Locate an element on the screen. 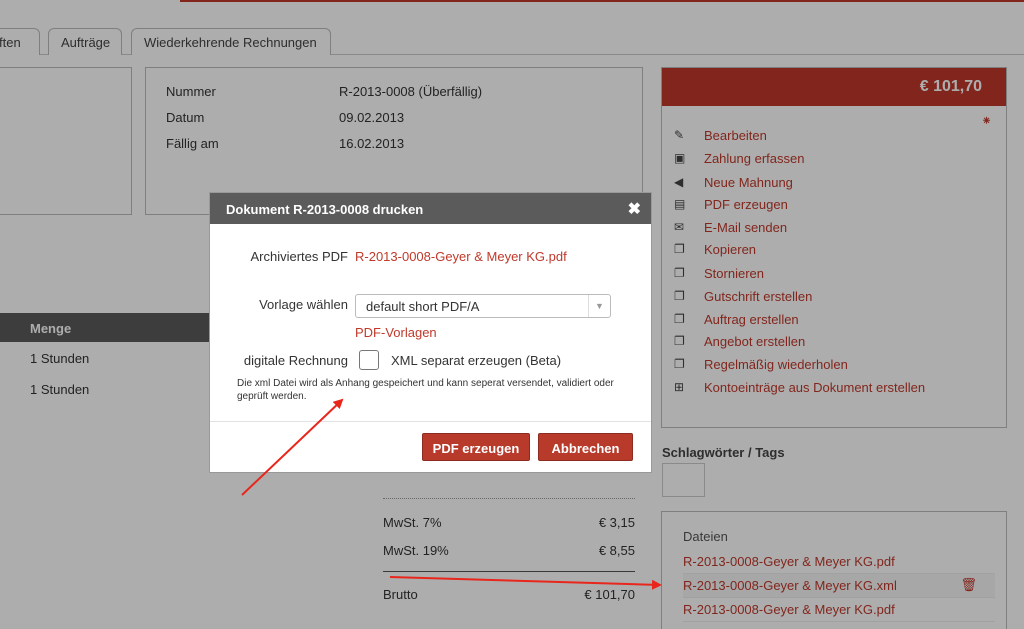 The image size is (1024, 629). arrow-to-note is located at coordinates (292, 447).